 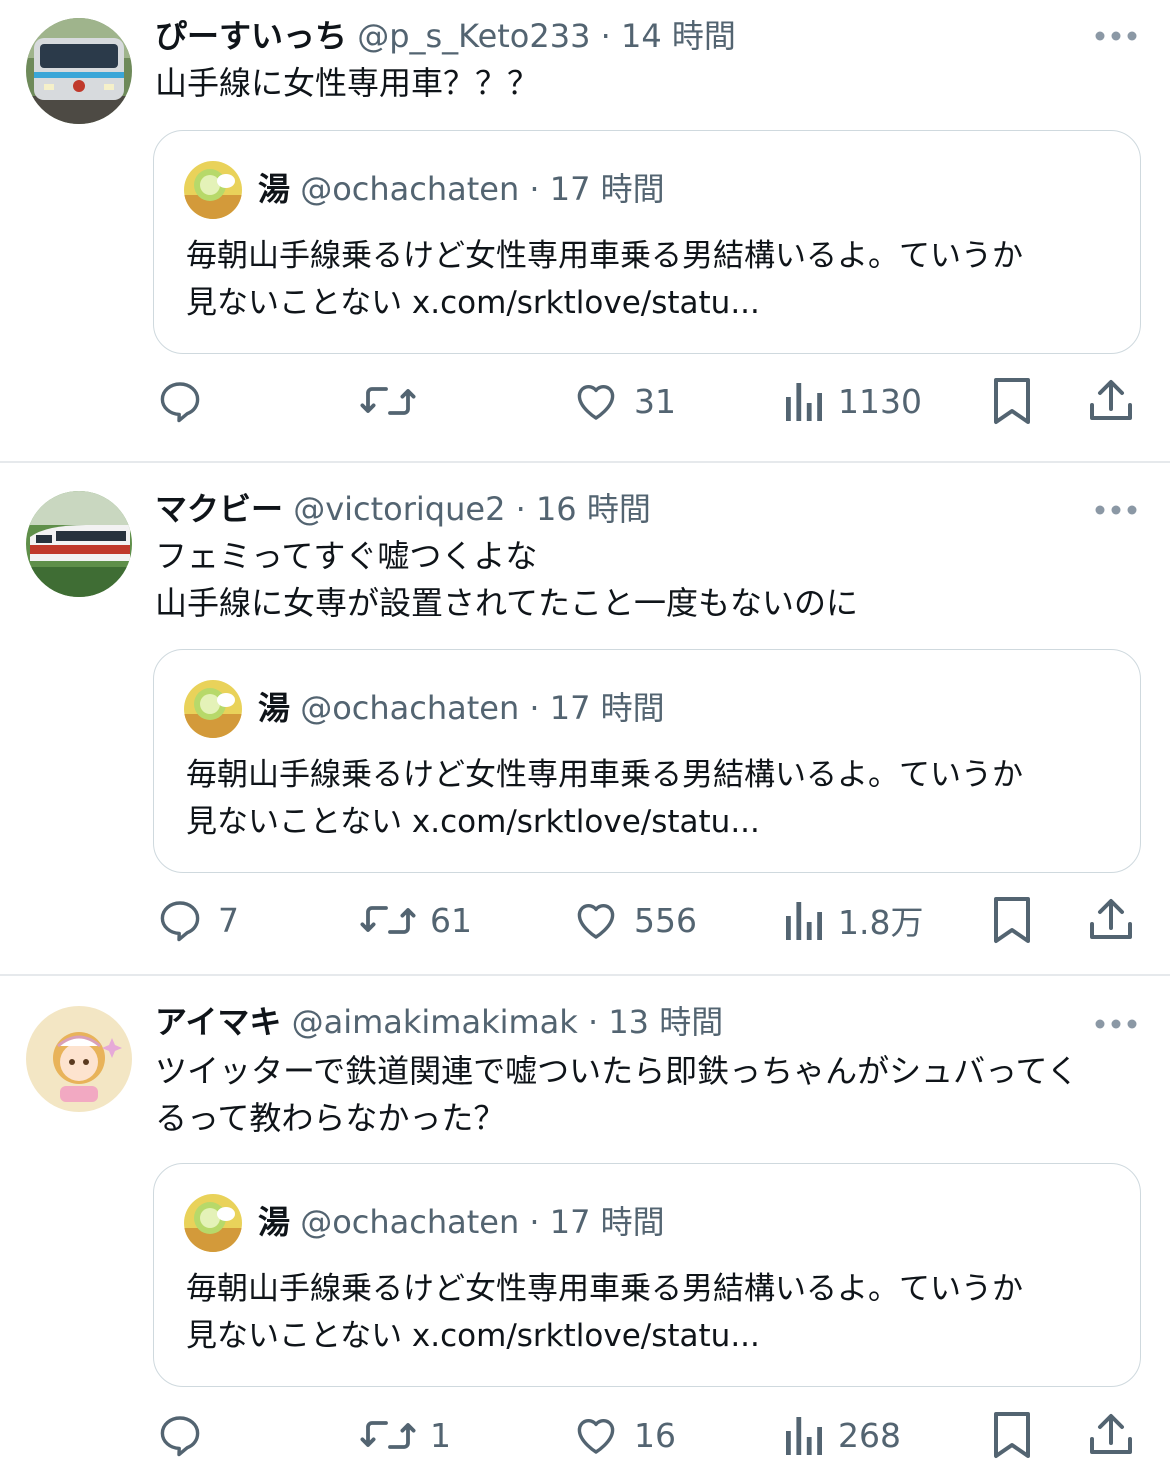 What do you see at coordinates (451, 920) in the screenshot?
I see `retweet-count: 61` at bounding box center [451, 920].